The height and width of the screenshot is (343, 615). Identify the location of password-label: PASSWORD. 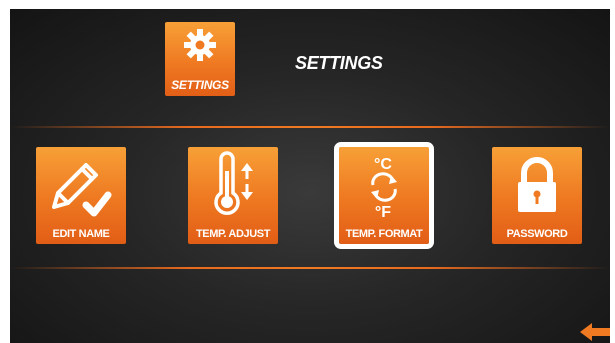
(537, 234).